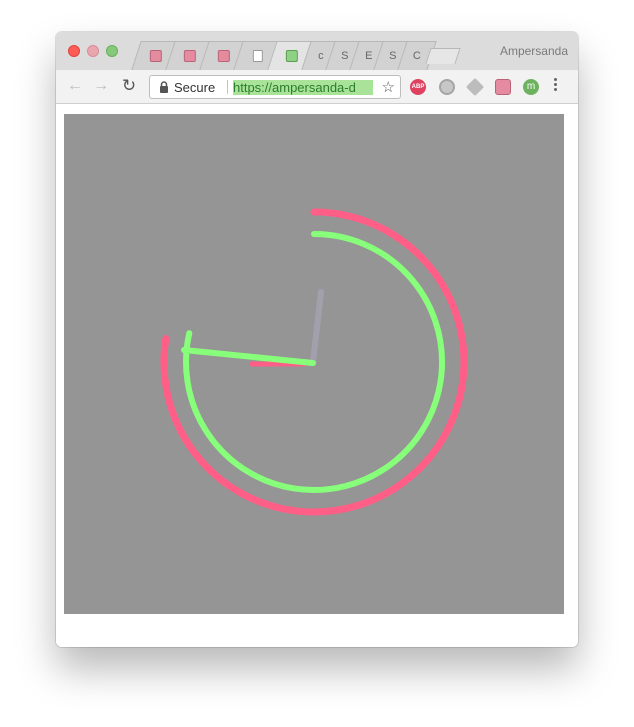 The width and height of the screenshot is (634, 727). I want to click on extension-m-icon: m, so click(531, 87).